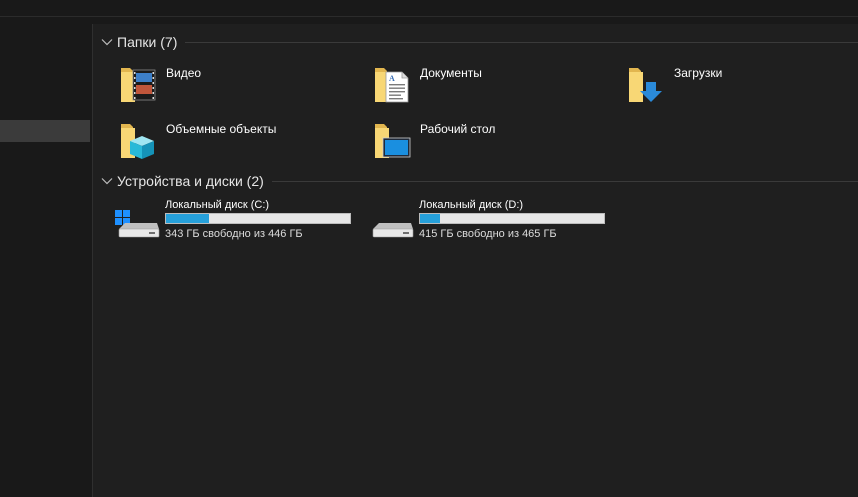  I want to click on drives-group-header: Устройства и диски (2), so click(479, 181).